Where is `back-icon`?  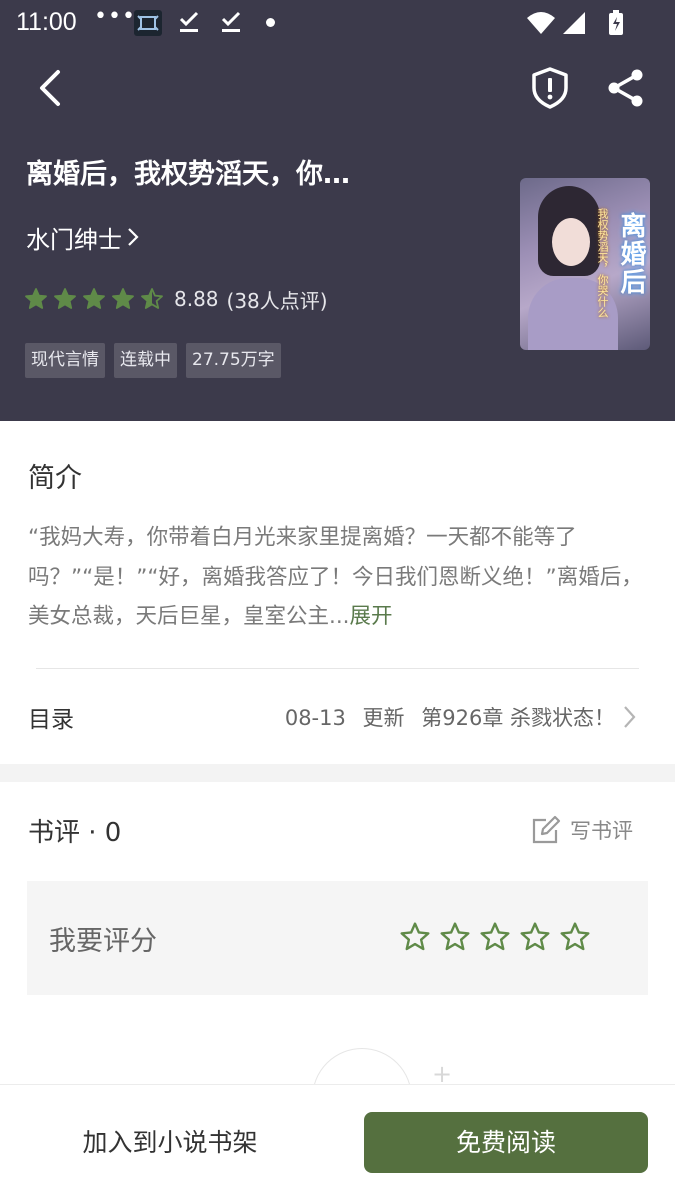 back-icon is located at coordinates (50, 88).